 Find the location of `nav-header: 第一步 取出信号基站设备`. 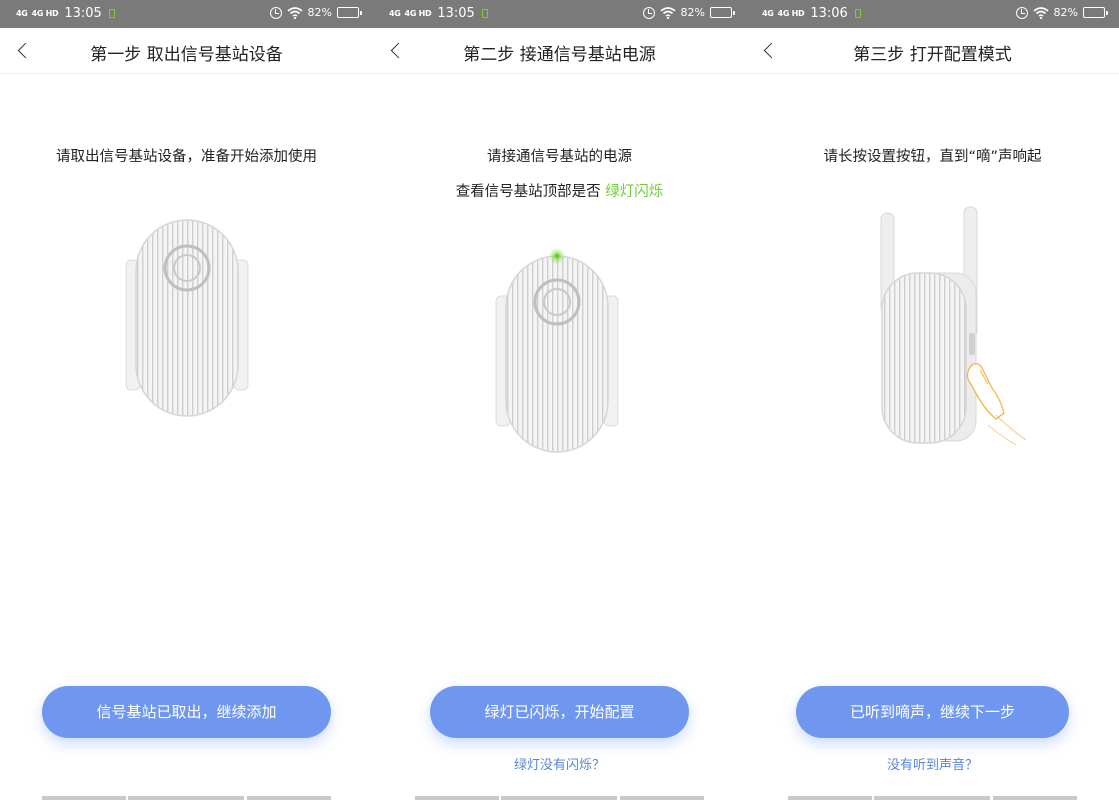

nav-header: 第一步 取出信号基站设备 is located at coordinates (186, 51).